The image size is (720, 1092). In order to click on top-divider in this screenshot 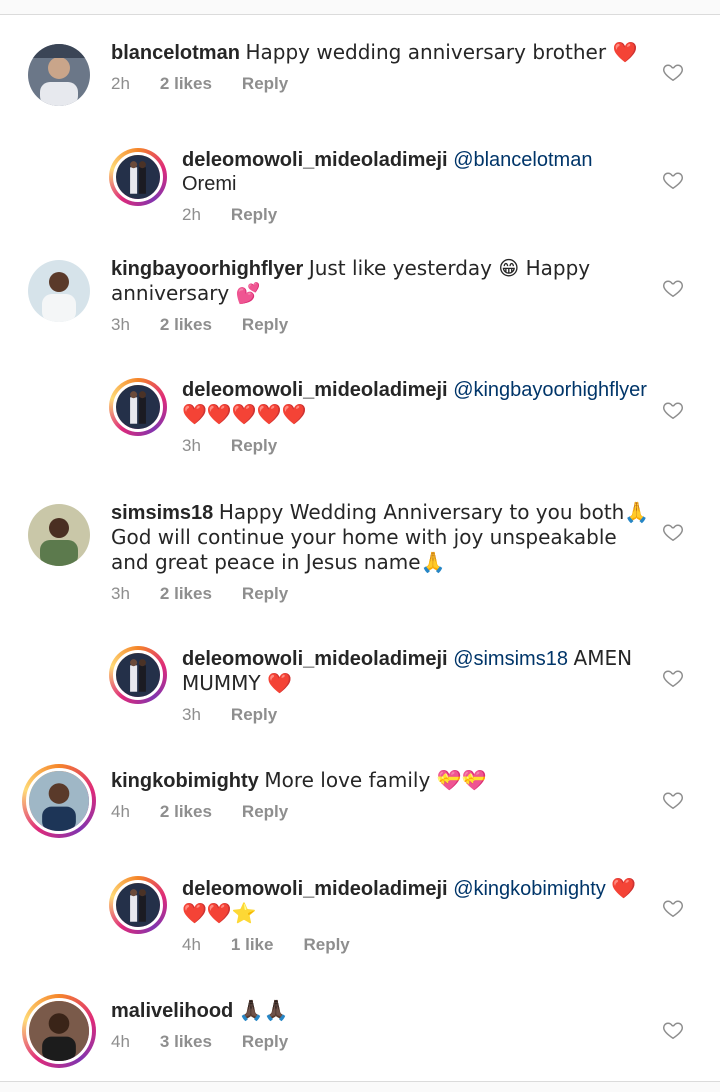, I will do `click(360, 7)`.